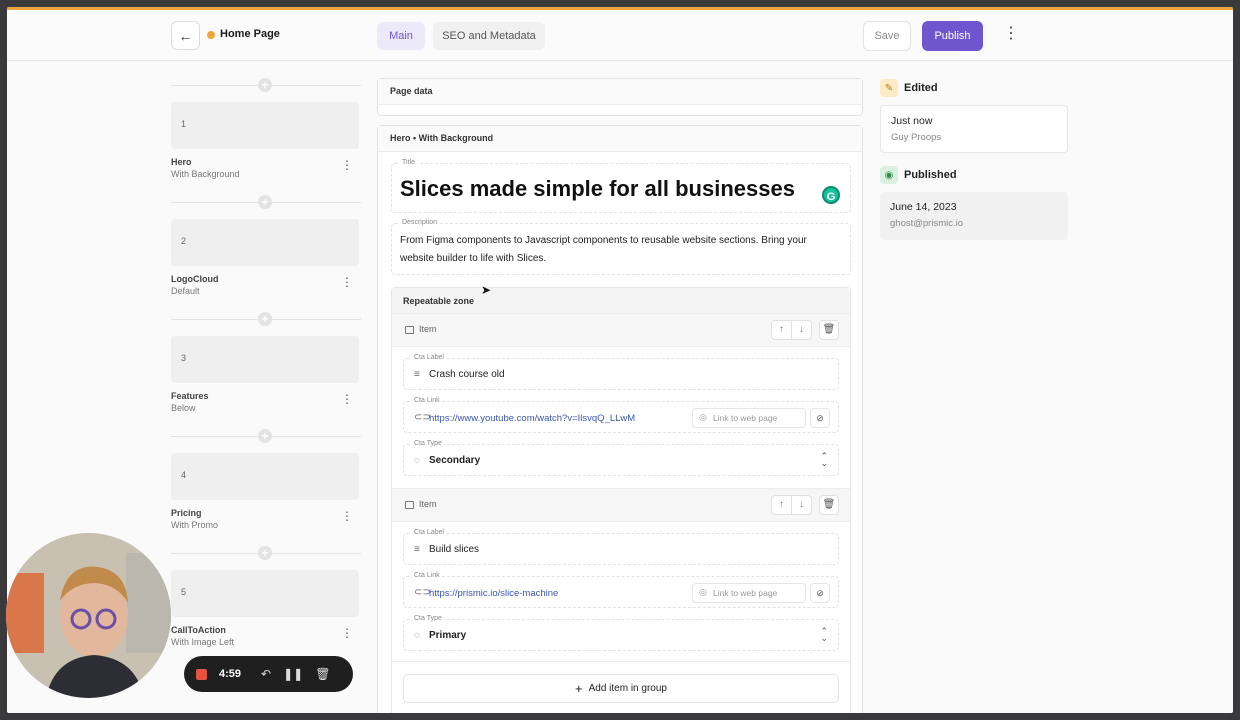 This screenshot has height=720, width=1240. Describe the element at coordinates (185, 35) in the screenshot. I see `back-button: ←` at that location.